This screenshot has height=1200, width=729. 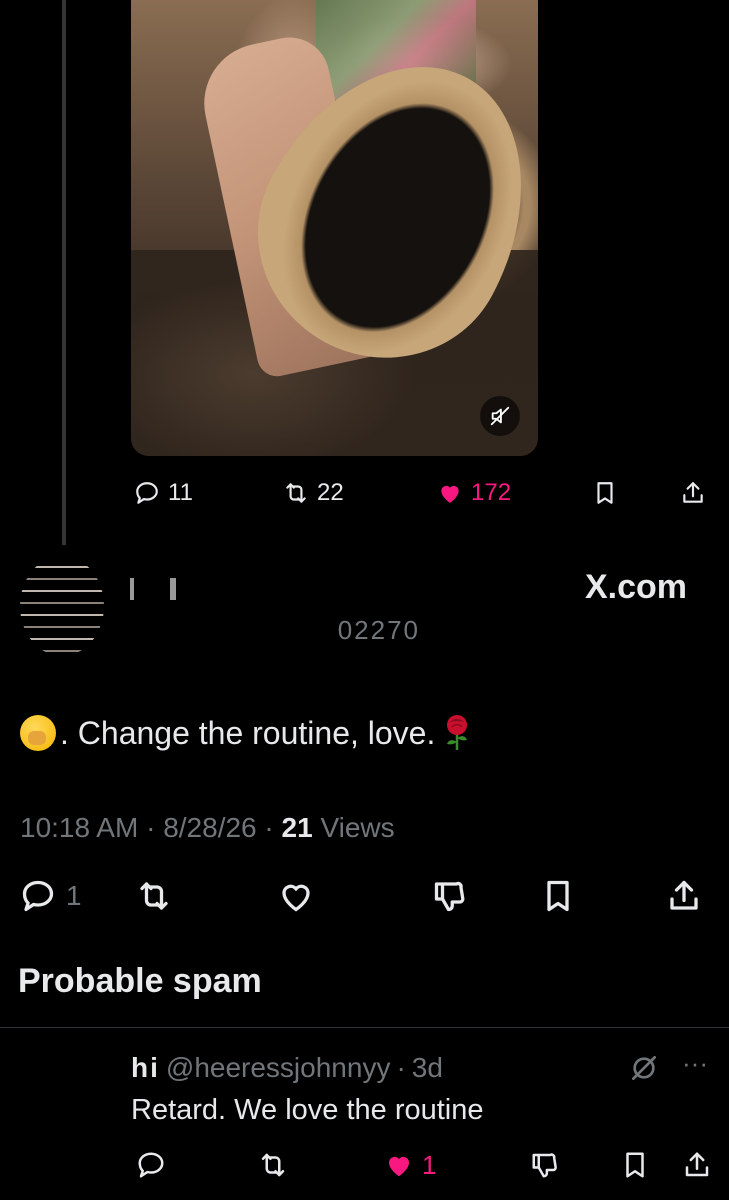 I want to click on nested-reply-handle: @heeressjohnnyy, so click(x=278, y=1068).